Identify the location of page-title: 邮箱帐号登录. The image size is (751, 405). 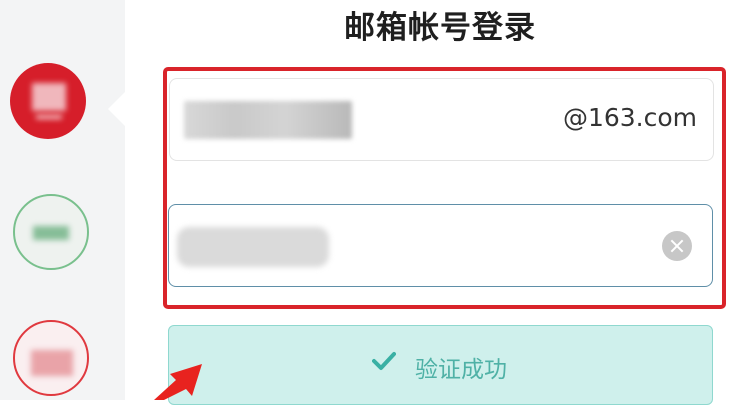
(440, 28).